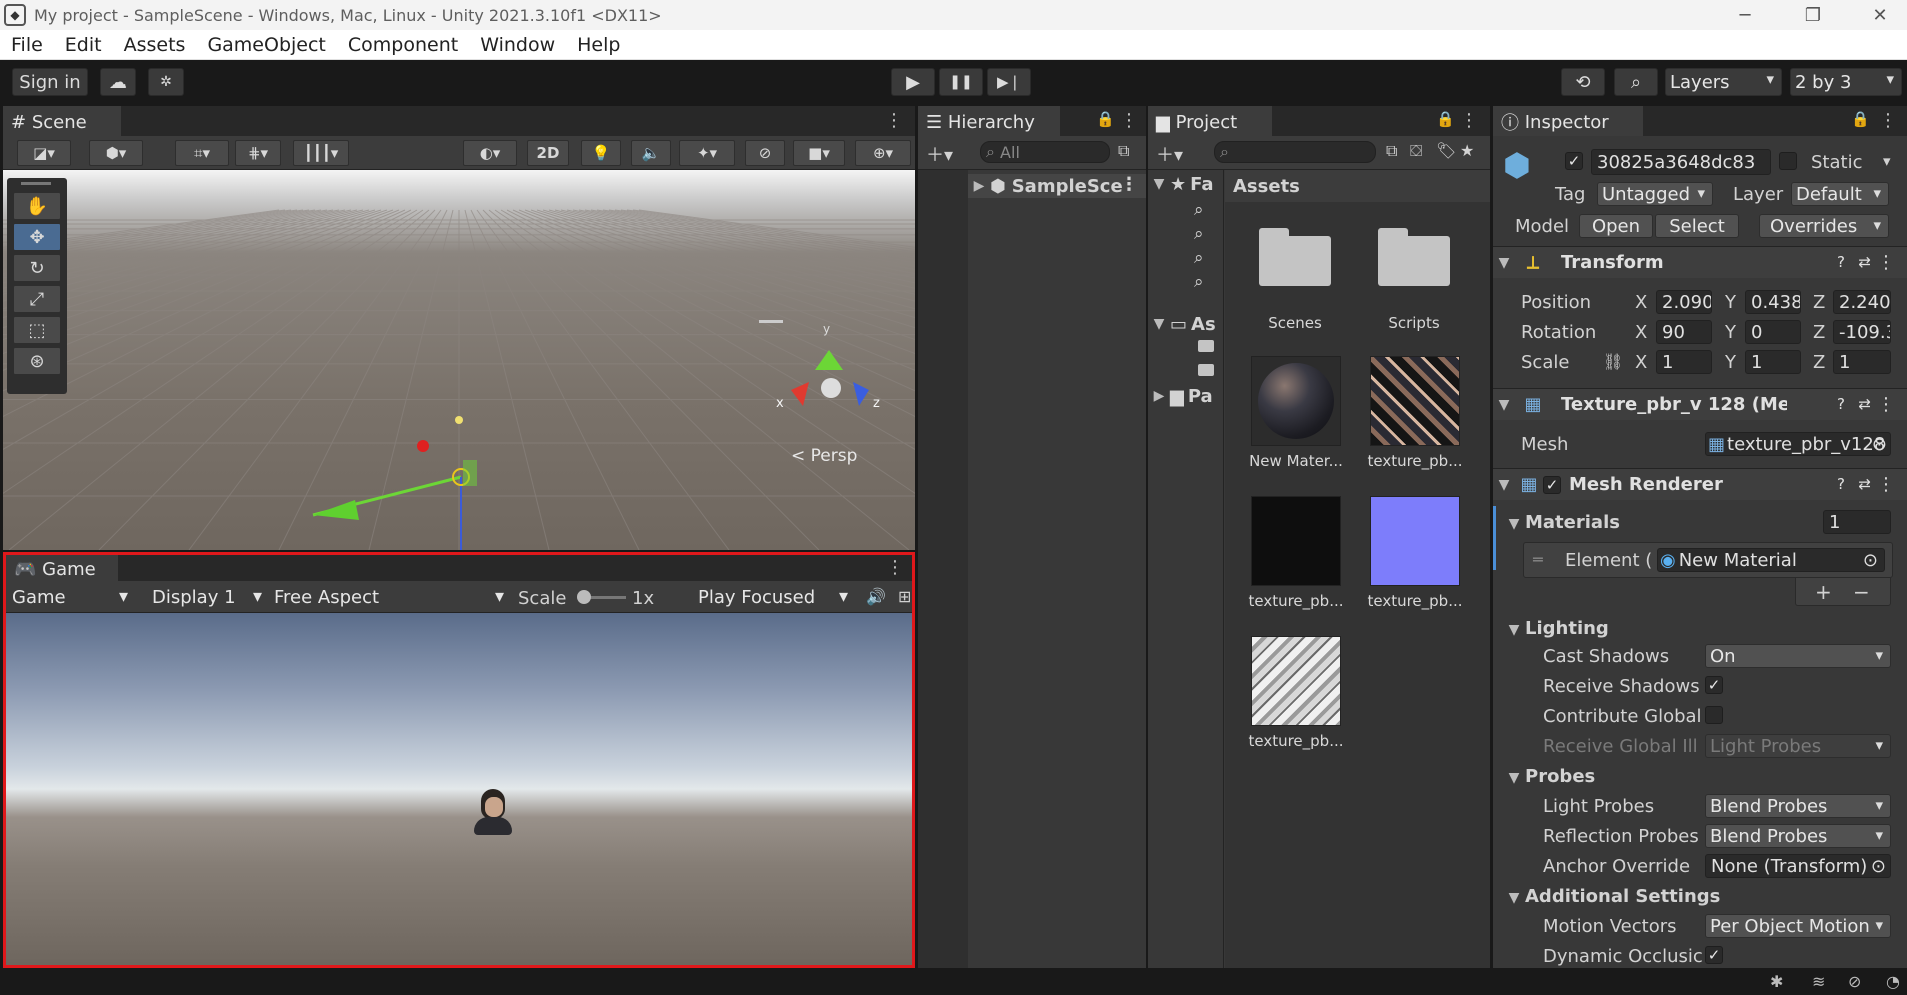 The height and width of the screenshot is (995, 1907). Describe the element at coordinates (403, 45) in the screenshot. I see `menu-component: Component` at that location.